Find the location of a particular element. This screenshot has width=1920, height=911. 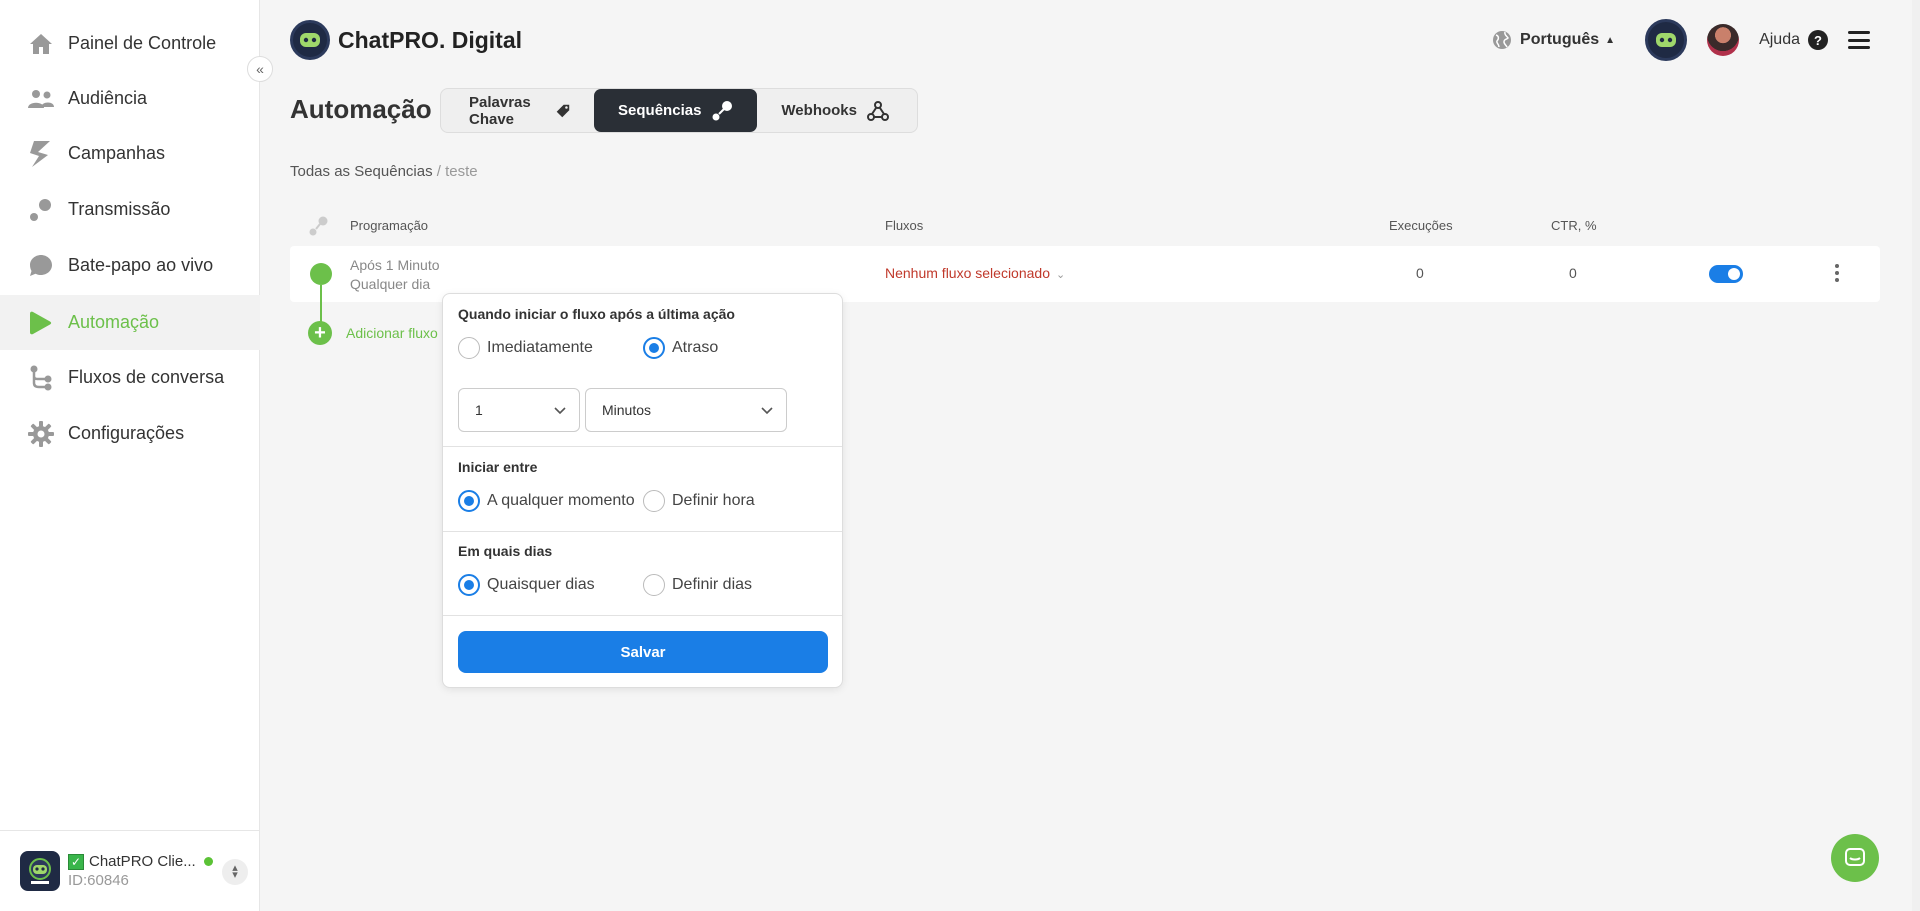

hamburger-menu-icon is located at coordinates (1859, 40).